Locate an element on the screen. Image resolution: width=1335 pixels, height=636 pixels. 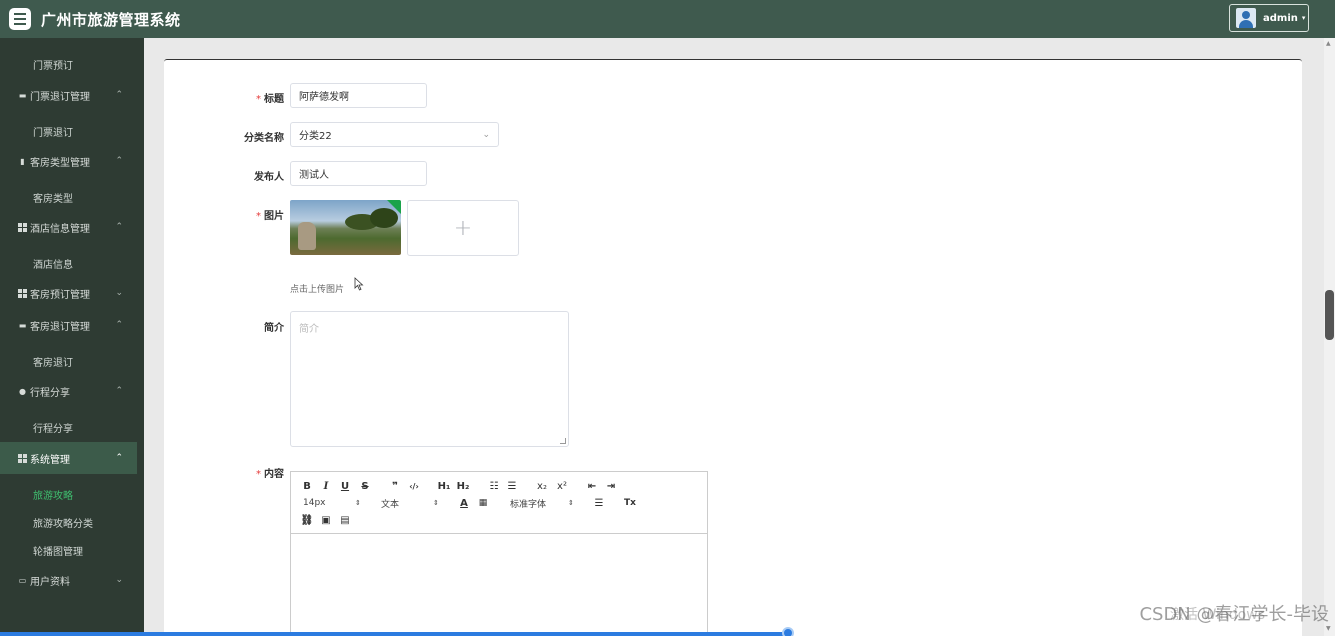
strike-button: S is located at coordinates (365, 486).